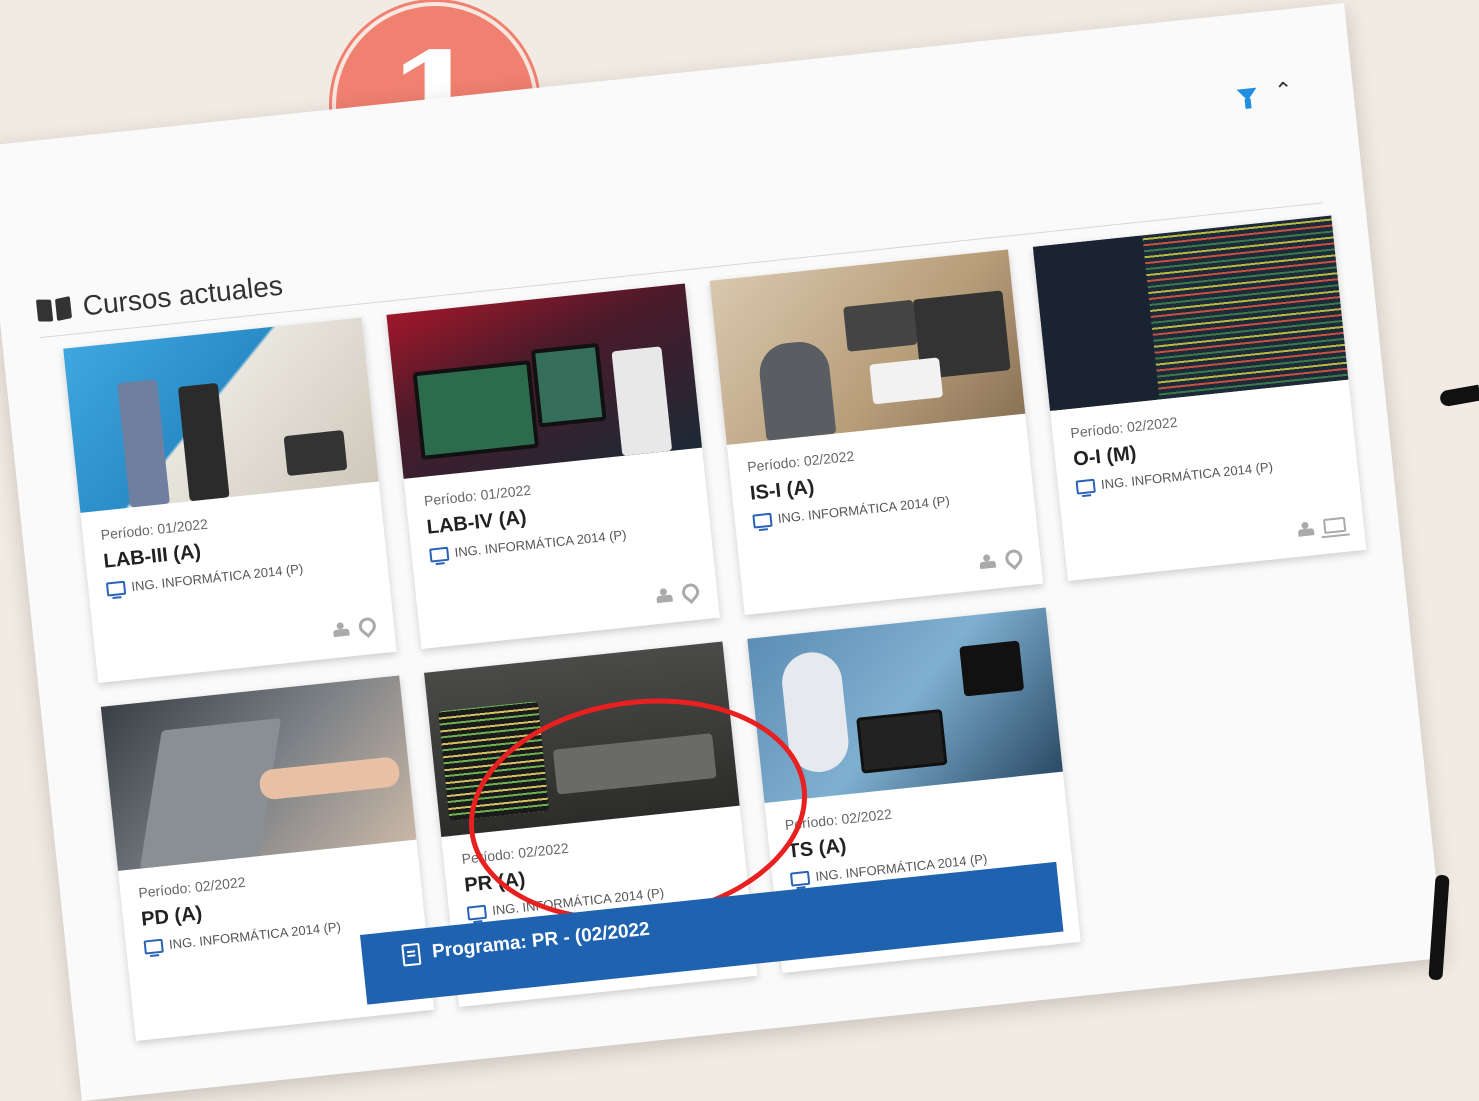 The width and height of the screenshot is (1479, 1101). I want to click on document-icon, so click(411, 954).